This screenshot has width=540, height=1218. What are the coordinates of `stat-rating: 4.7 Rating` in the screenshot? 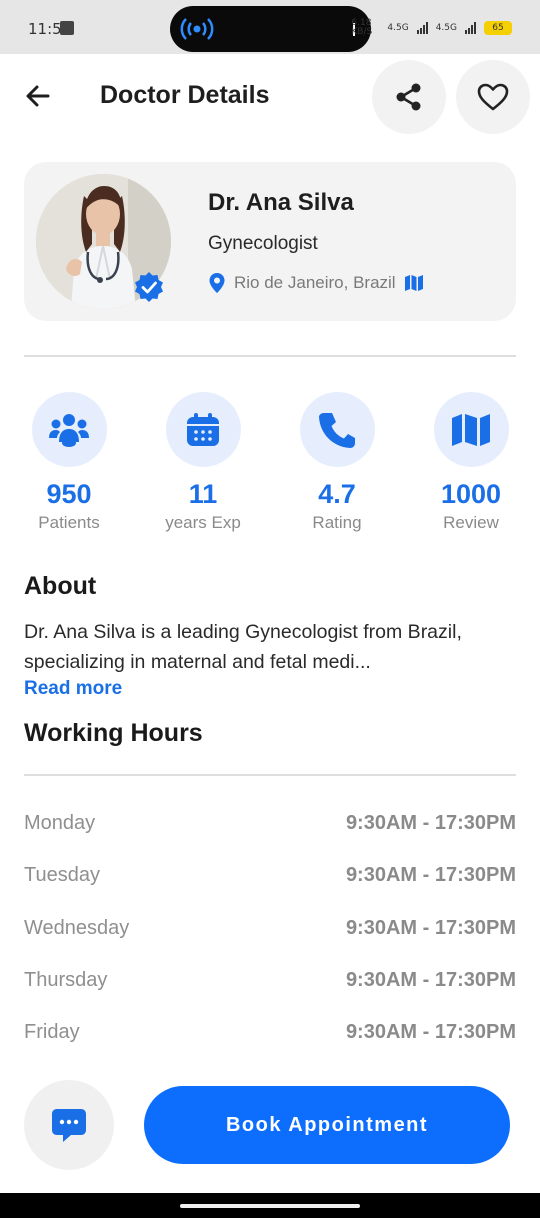 It's located at (337, 462).